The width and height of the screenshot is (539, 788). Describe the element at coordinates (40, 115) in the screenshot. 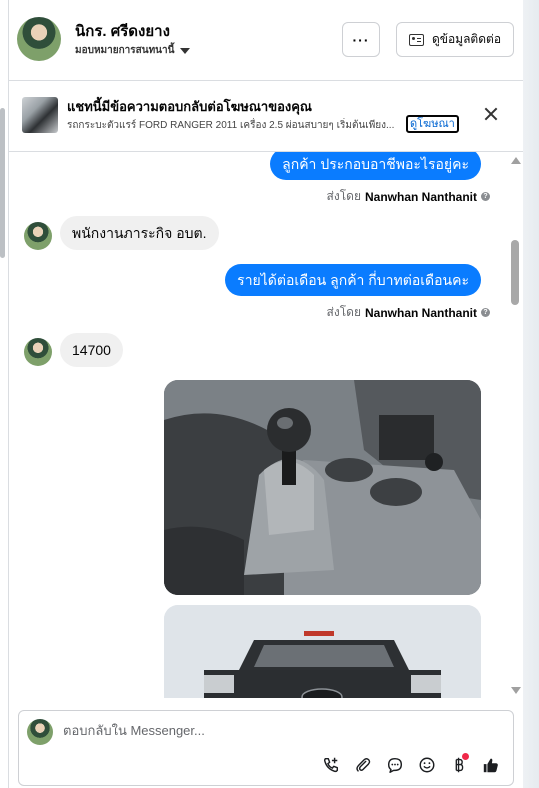

I see `ad-thumbnail` at that location.